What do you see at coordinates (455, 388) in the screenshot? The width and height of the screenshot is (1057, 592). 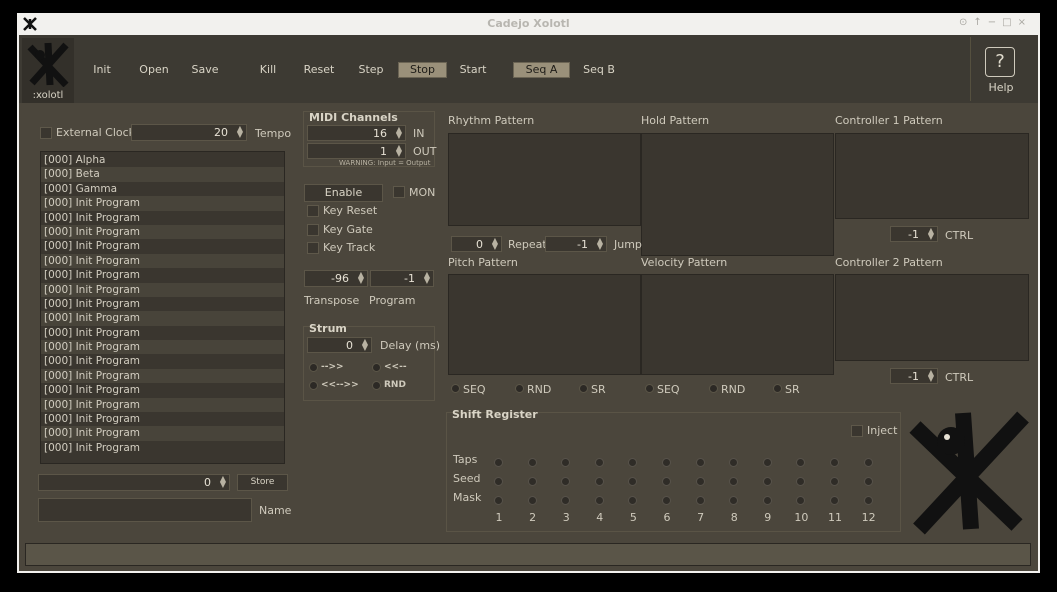 I see `pitch-seq-radio` at bounding box center [455, 388].